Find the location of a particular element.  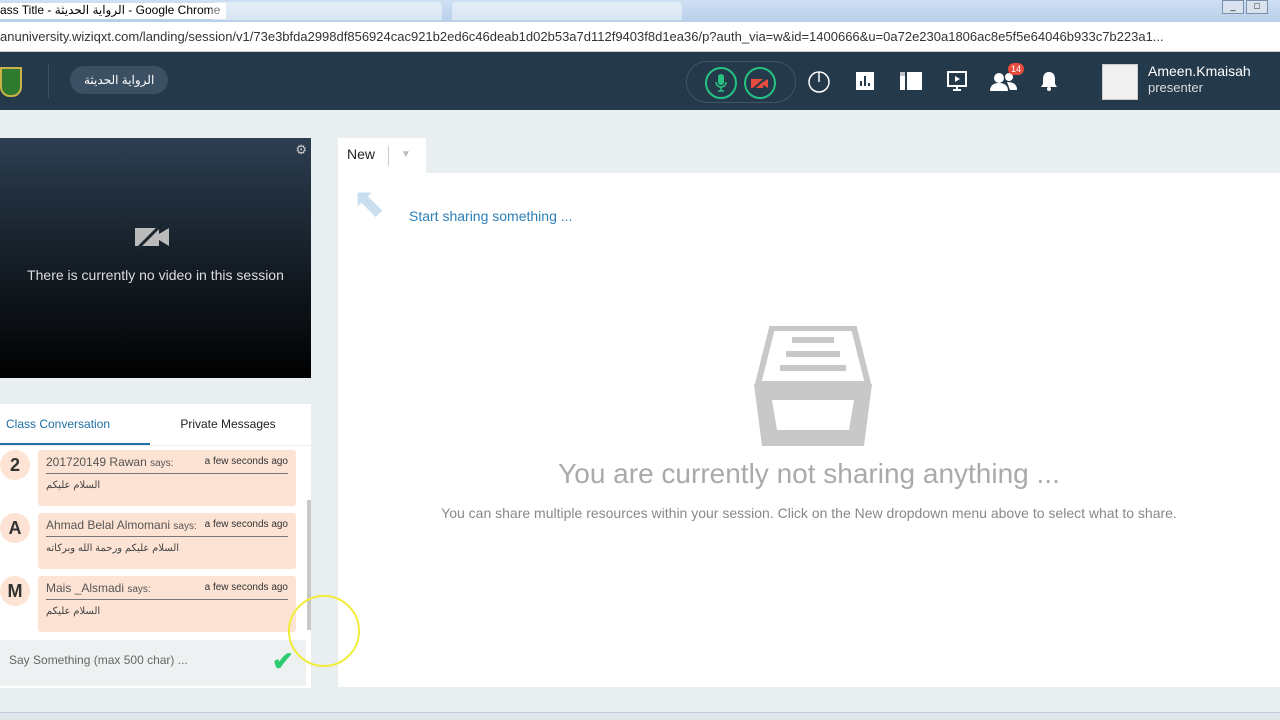

mic-icon is located at coordinates (721, 83).